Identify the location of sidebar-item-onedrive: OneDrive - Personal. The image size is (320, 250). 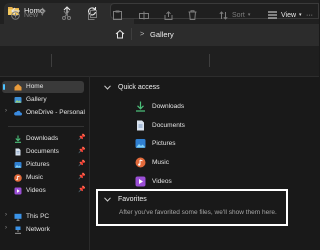
(49, 112).